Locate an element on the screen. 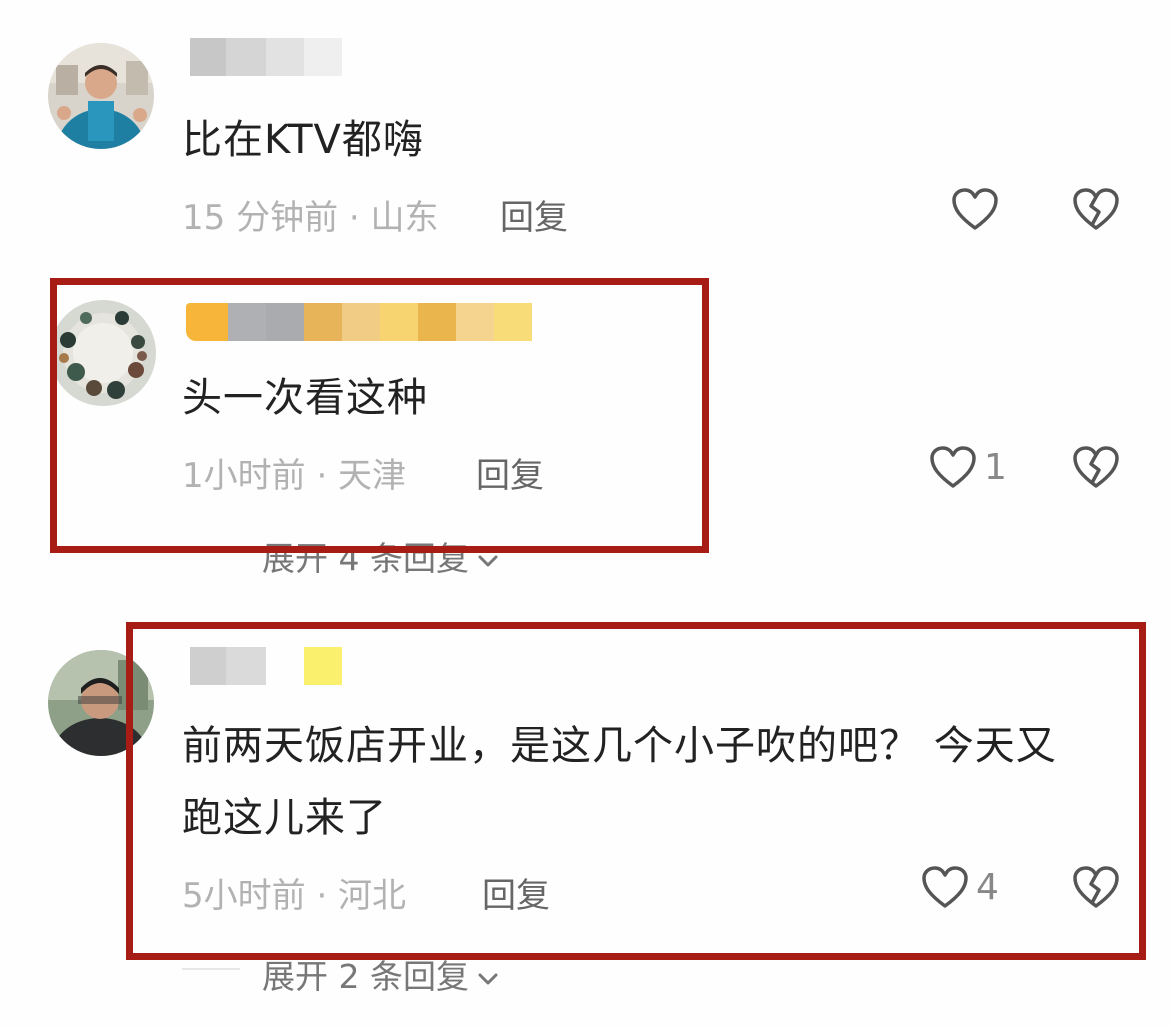 The image size is (1170, 1026). comment-text: 比在KTV都嗨 is located at coordinates (303, 140).